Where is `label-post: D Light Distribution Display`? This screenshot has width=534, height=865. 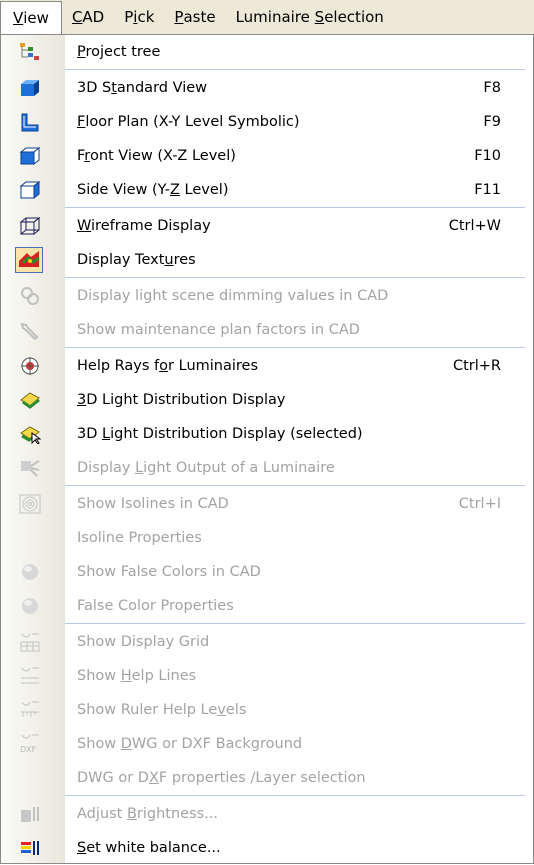
label-post: D Light Distribution Display is located at coordinates (186, 400).